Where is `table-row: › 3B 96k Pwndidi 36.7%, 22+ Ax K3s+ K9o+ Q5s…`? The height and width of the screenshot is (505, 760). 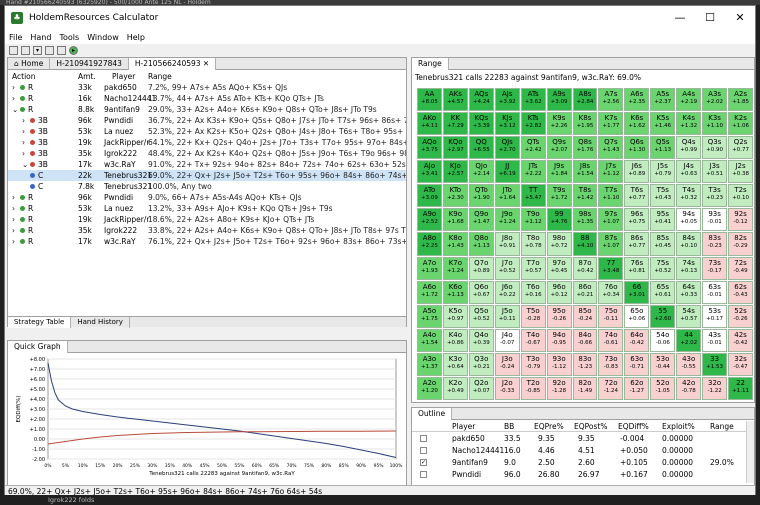
table-row: › 3B 96k Pwndidi 36.7%, 22+ Ax K3s+ K9o+ Q5s… is located at coordinates (207, 120).